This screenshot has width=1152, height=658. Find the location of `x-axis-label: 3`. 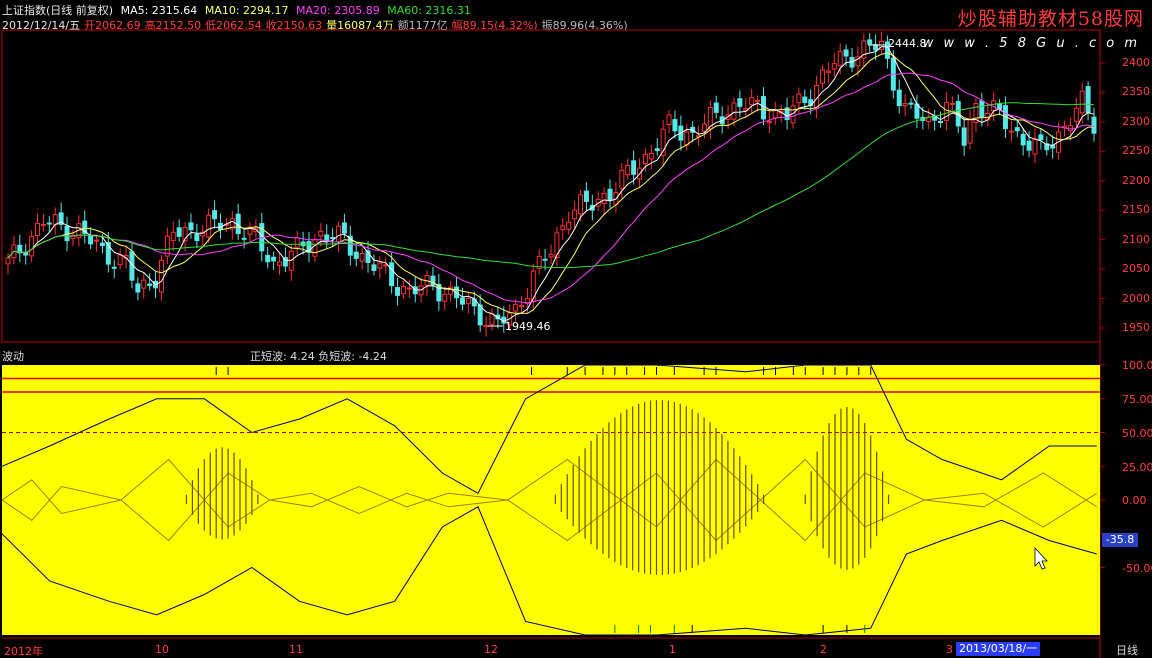

x-axis-label: 3 is located at coordinates (949, 649).